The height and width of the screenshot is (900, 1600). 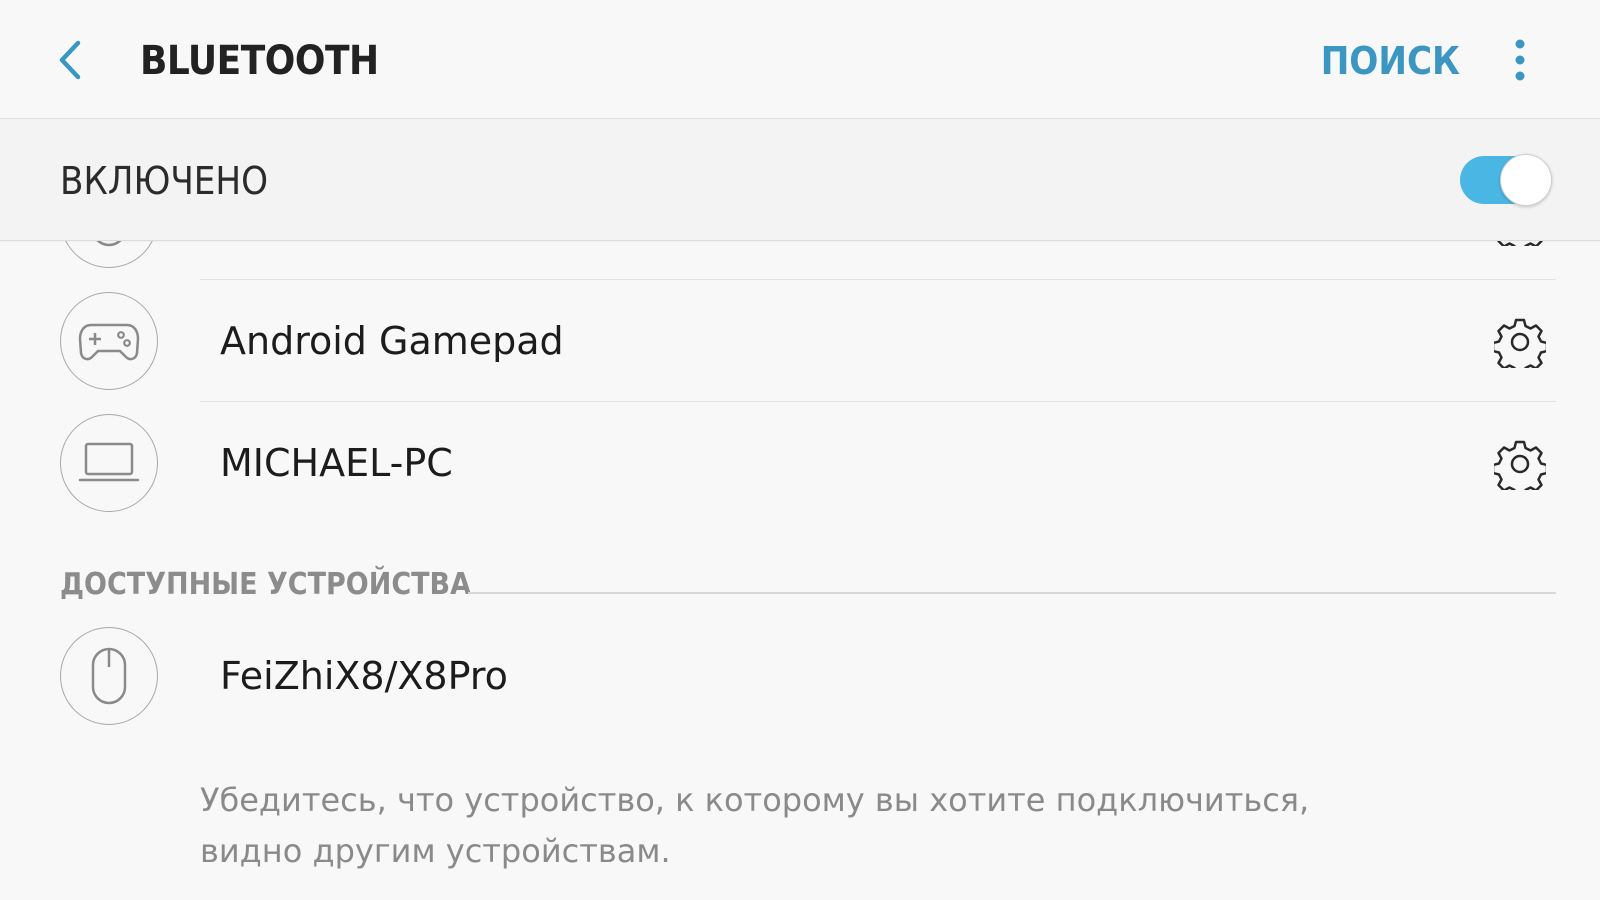 I want to click on laptop-icon, so click(x=109, y=462).